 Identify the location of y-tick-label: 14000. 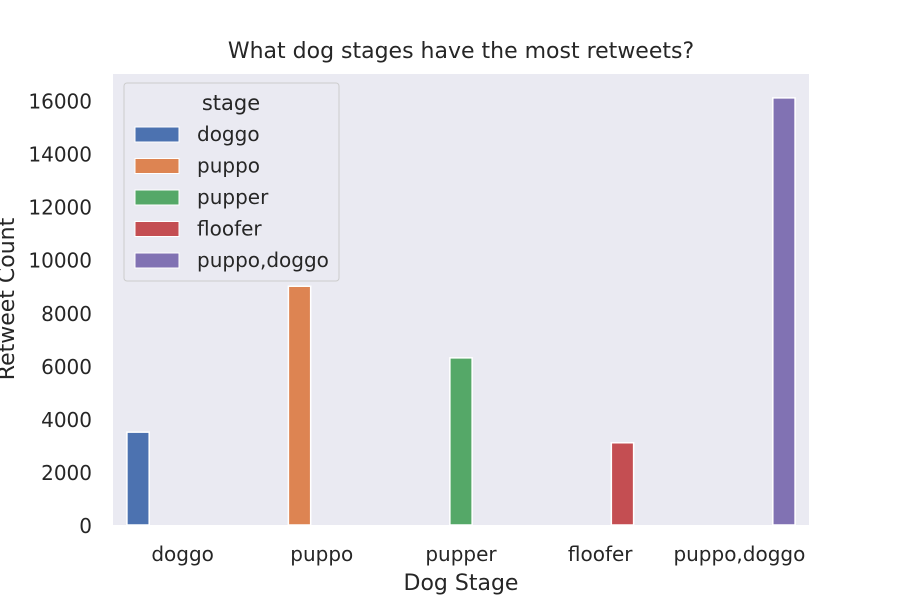
(60, 155).